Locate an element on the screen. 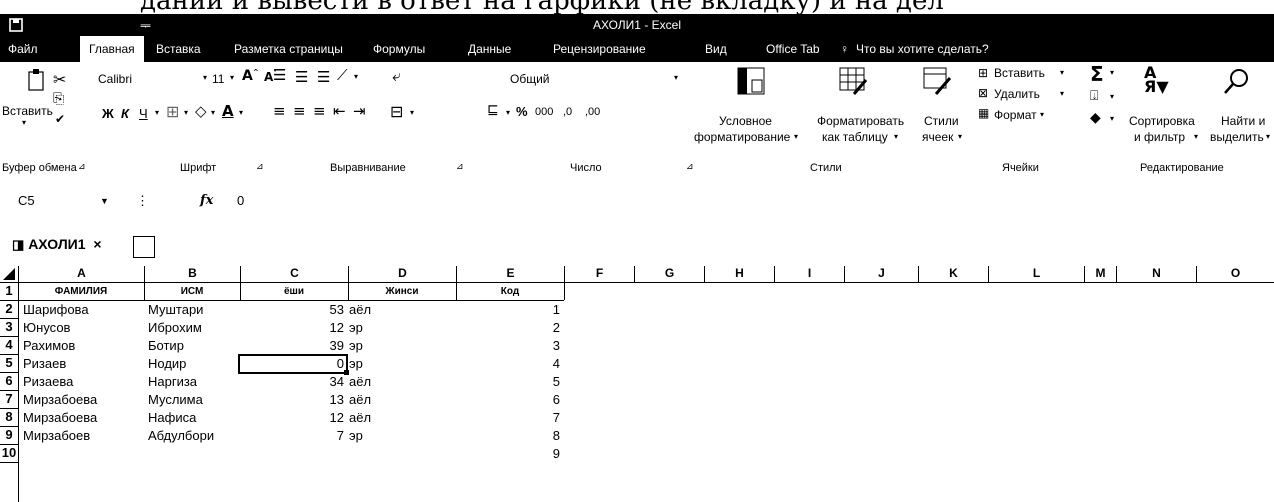 Image resolution: width=1274 pixels, height=502 pixels. tell-me-search: Что вы хотите сделать? is located at coordinates (922, 49).